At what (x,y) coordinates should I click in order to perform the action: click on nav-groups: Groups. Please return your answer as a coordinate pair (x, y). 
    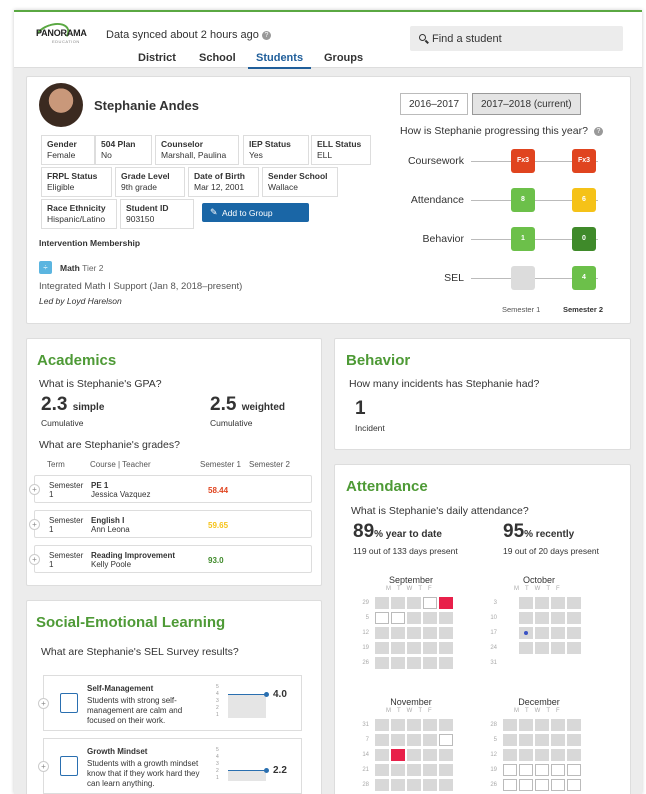
    Looking at the image, I should click on (343, 58).